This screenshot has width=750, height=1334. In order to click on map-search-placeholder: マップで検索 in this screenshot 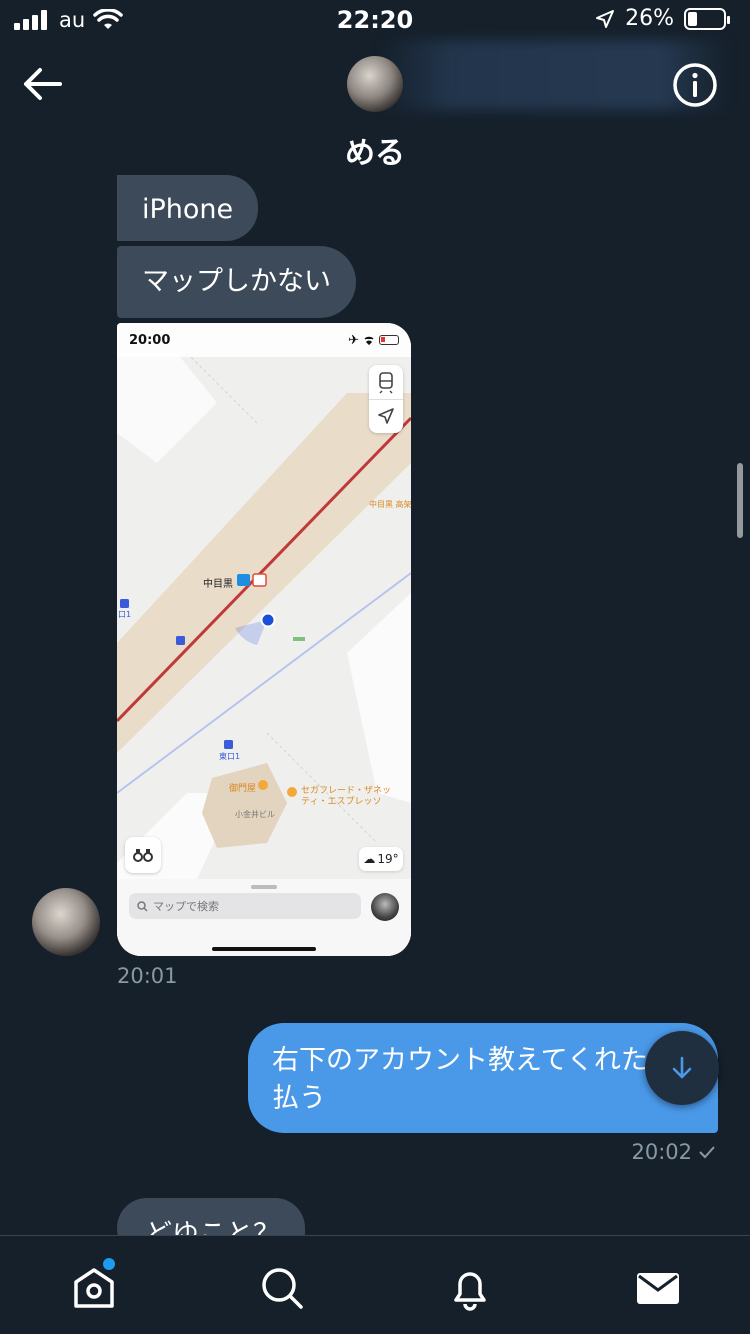, I will do `click(186, 906)`.